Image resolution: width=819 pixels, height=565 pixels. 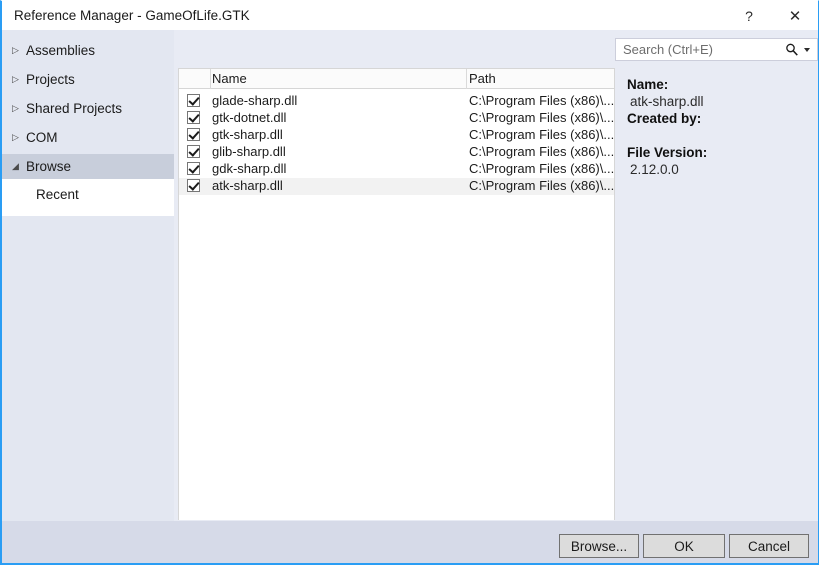 What do you see at coordinates (807, 50) in the screenshot?
I see `search-dropdown-icon` at bounding box center [807, 50].